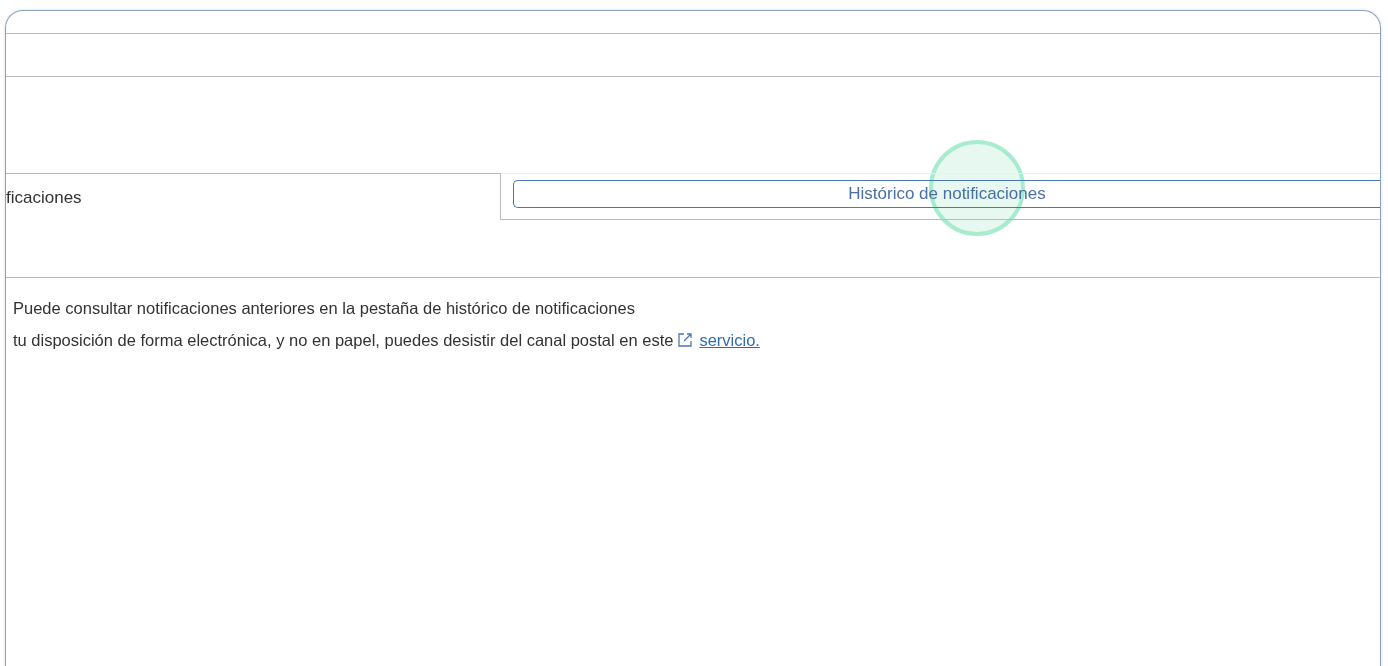  I want to click on service-link: servicio., so click(729, 340).